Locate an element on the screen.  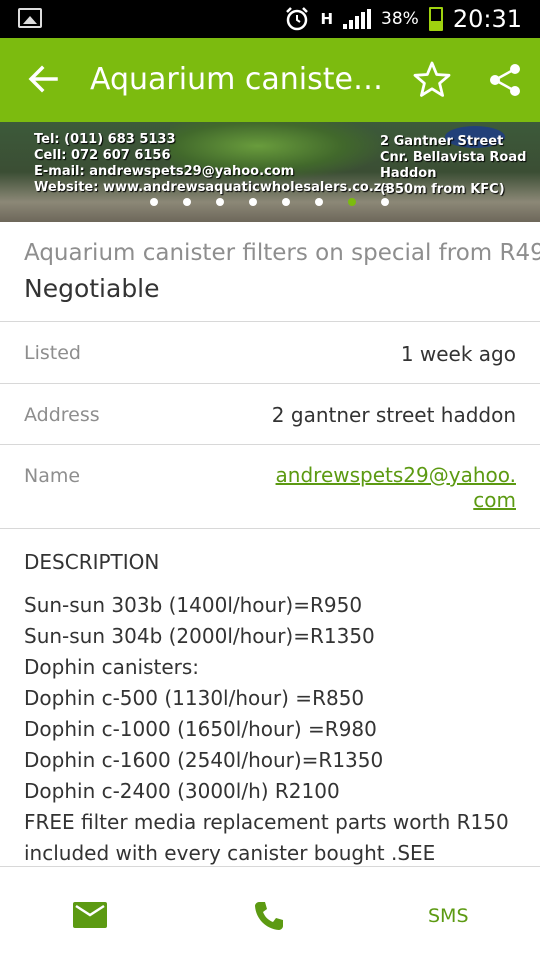
back-arrow-icon is located at coordinates (43, 79).